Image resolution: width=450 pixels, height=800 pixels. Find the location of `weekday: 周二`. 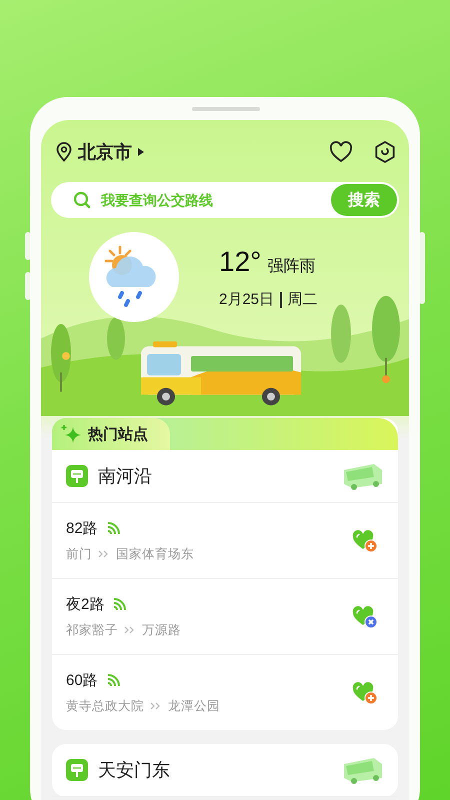

weekday: 周二 is located at coordinates (303, 299).